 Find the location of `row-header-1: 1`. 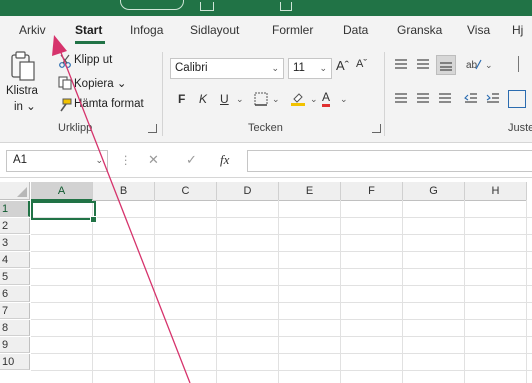

row-header-1: 1 is located at coordinates (15, 209).